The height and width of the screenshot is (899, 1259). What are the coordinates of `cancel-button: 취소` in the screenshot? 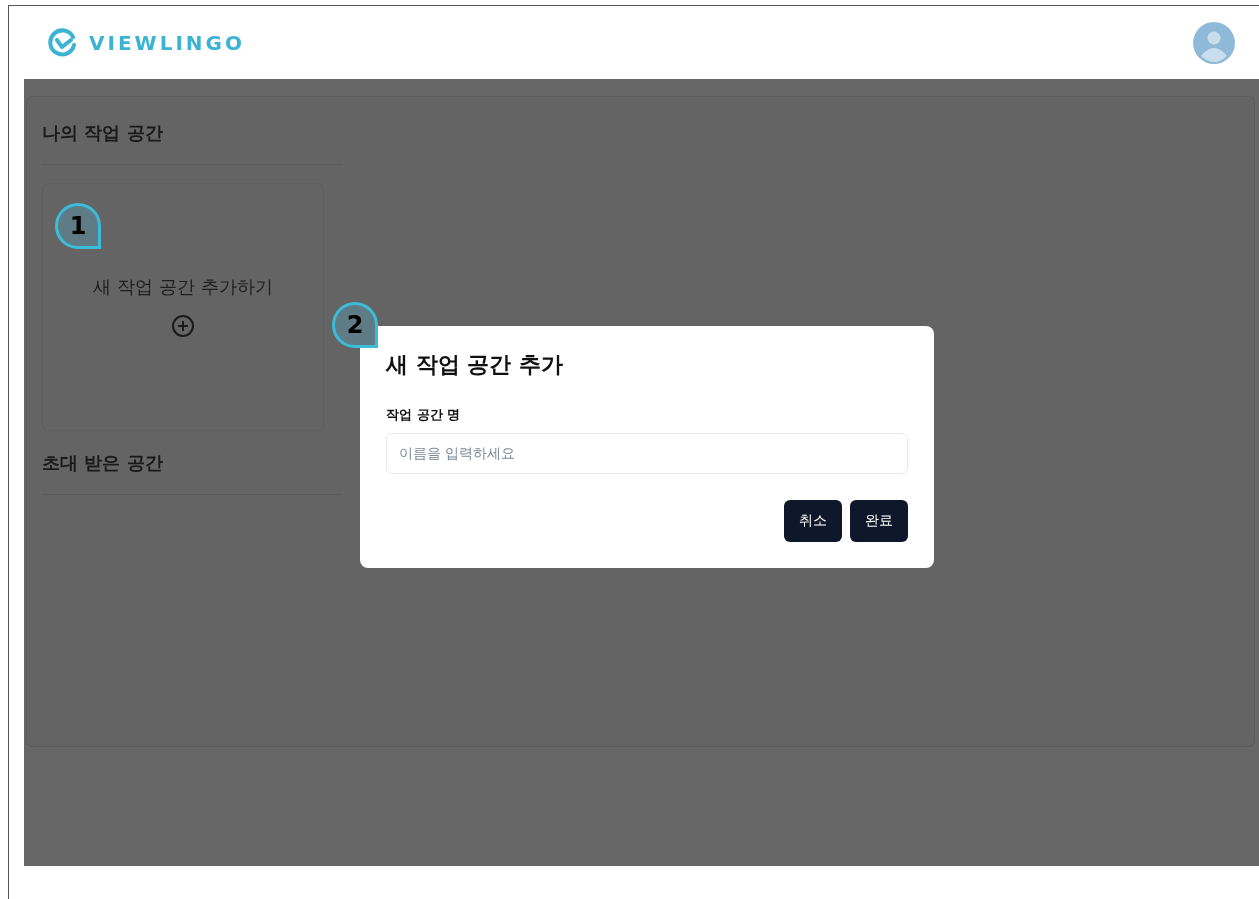 It's located at (813, 520).